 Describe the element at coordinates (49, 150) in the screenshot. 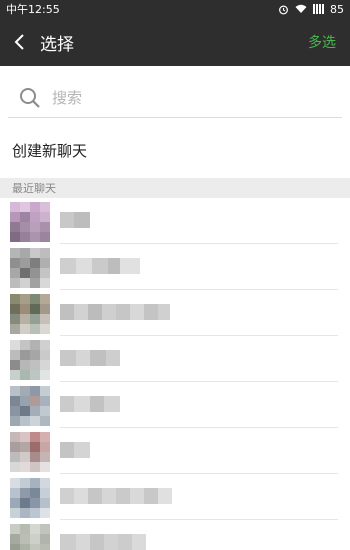

I see `create-new-chat: 创建新聊天` at that location.